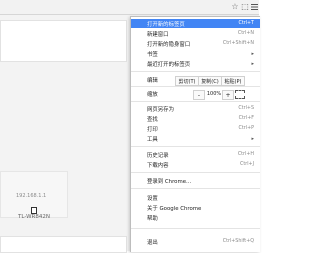  I want to click on menu-item-shortcut: Ctrl+J, so click(247, 164).